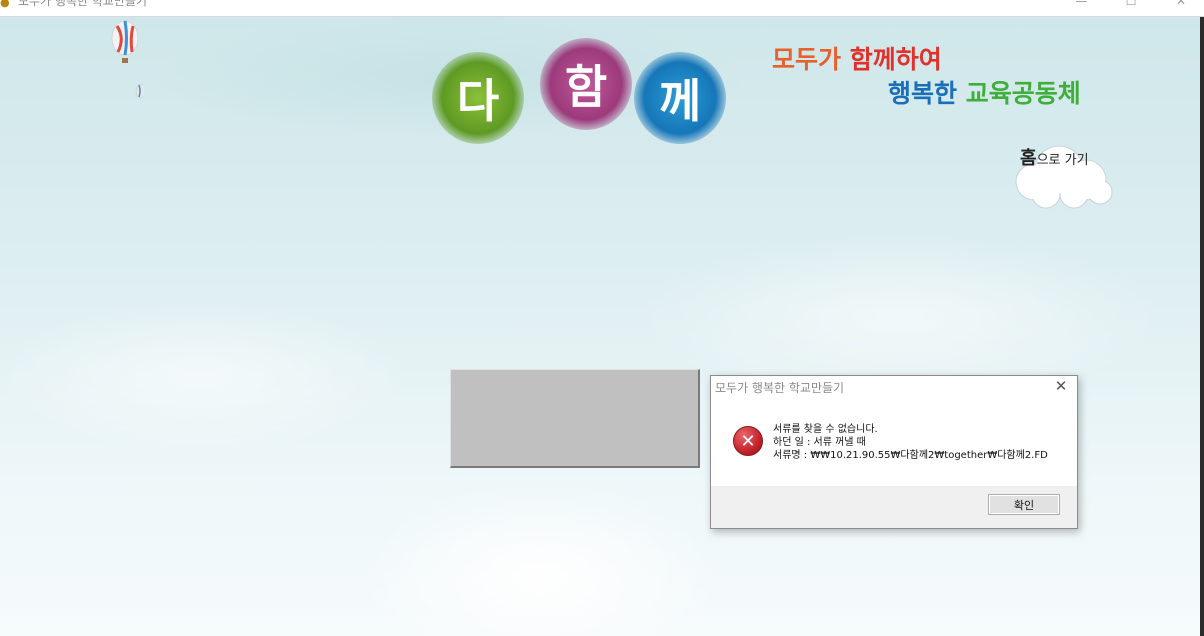  What do you see at coordinates (811, 59) in the screenshot?
I see `slogan-line-1-a: 모두가` at bounding box center [811, 59].